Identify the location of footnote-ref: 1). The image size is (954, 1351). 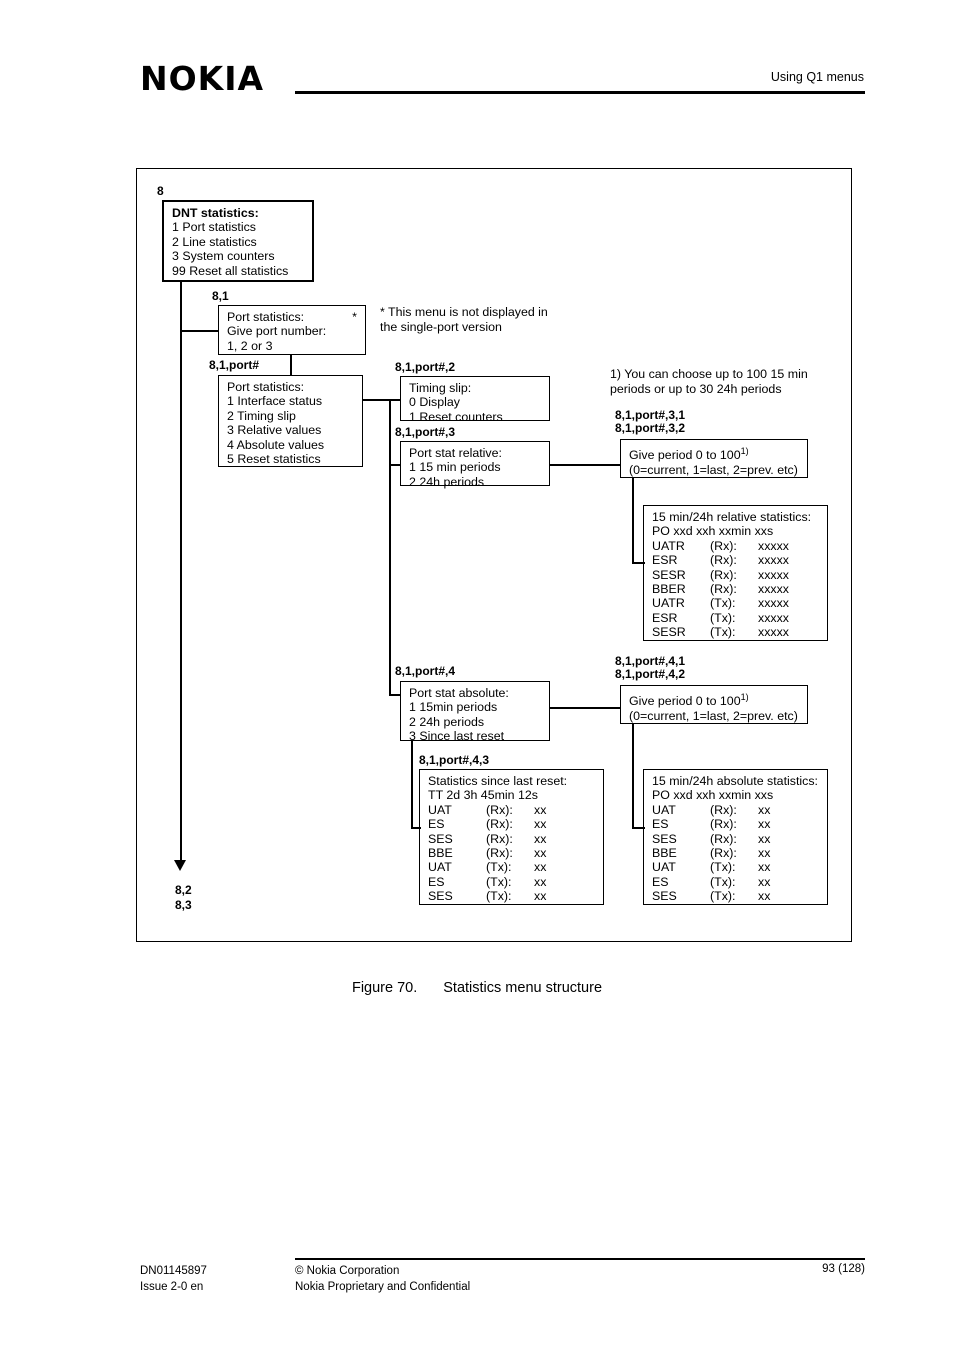
(744, 451).